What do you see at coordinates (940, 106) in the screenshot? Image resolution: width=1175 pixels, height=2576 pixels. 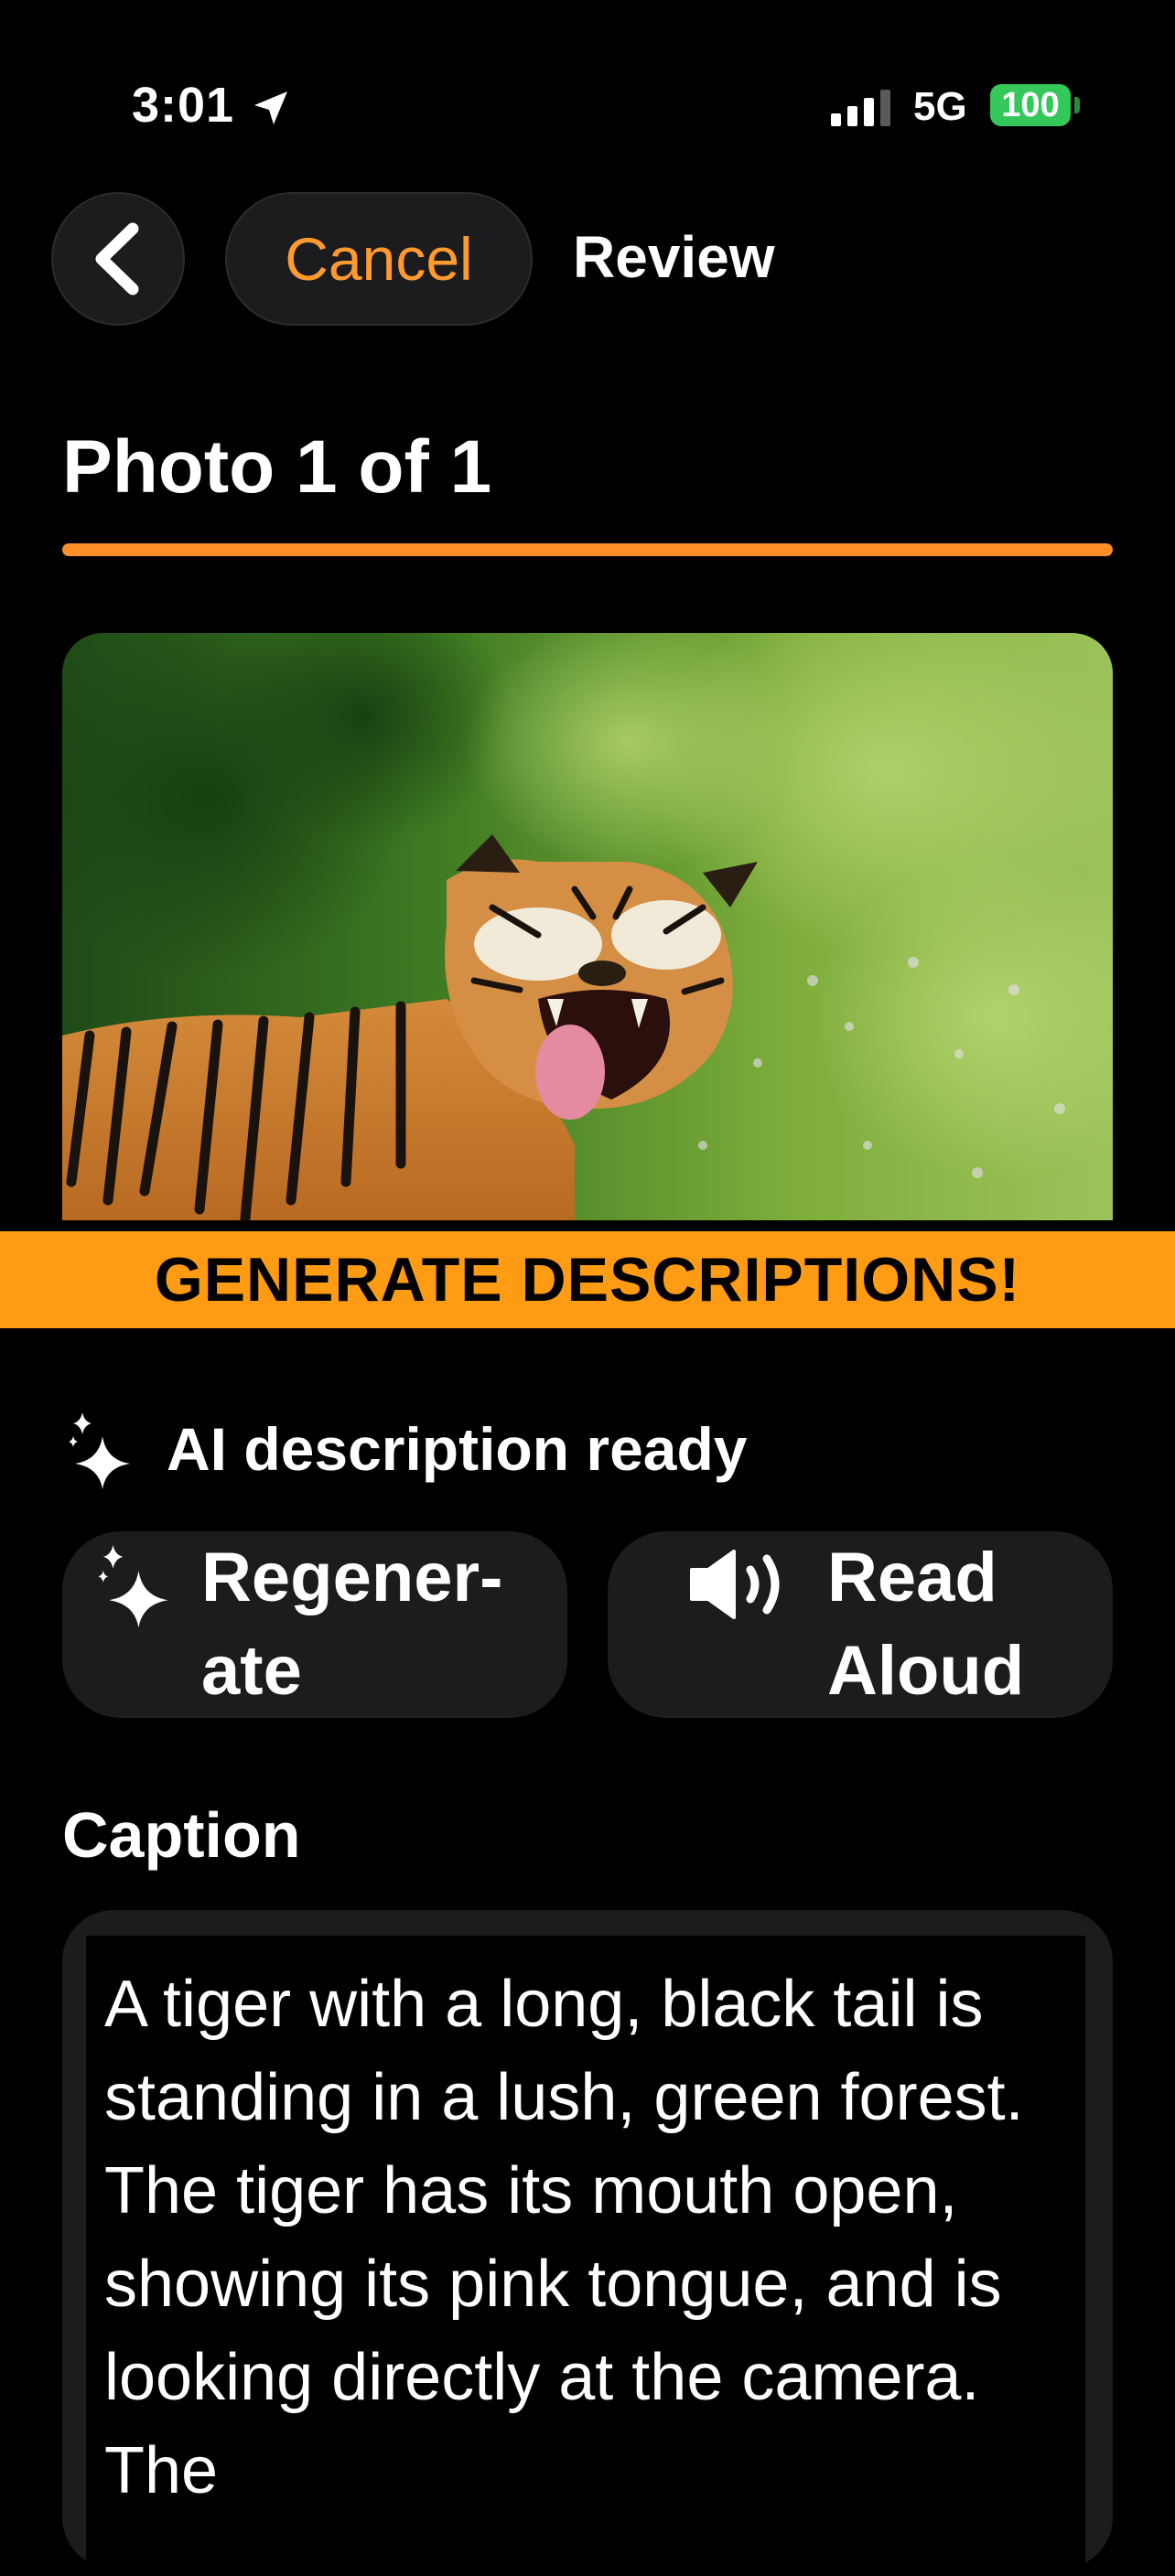 I see `network-type: 5G` at bounding box center [940, 106].